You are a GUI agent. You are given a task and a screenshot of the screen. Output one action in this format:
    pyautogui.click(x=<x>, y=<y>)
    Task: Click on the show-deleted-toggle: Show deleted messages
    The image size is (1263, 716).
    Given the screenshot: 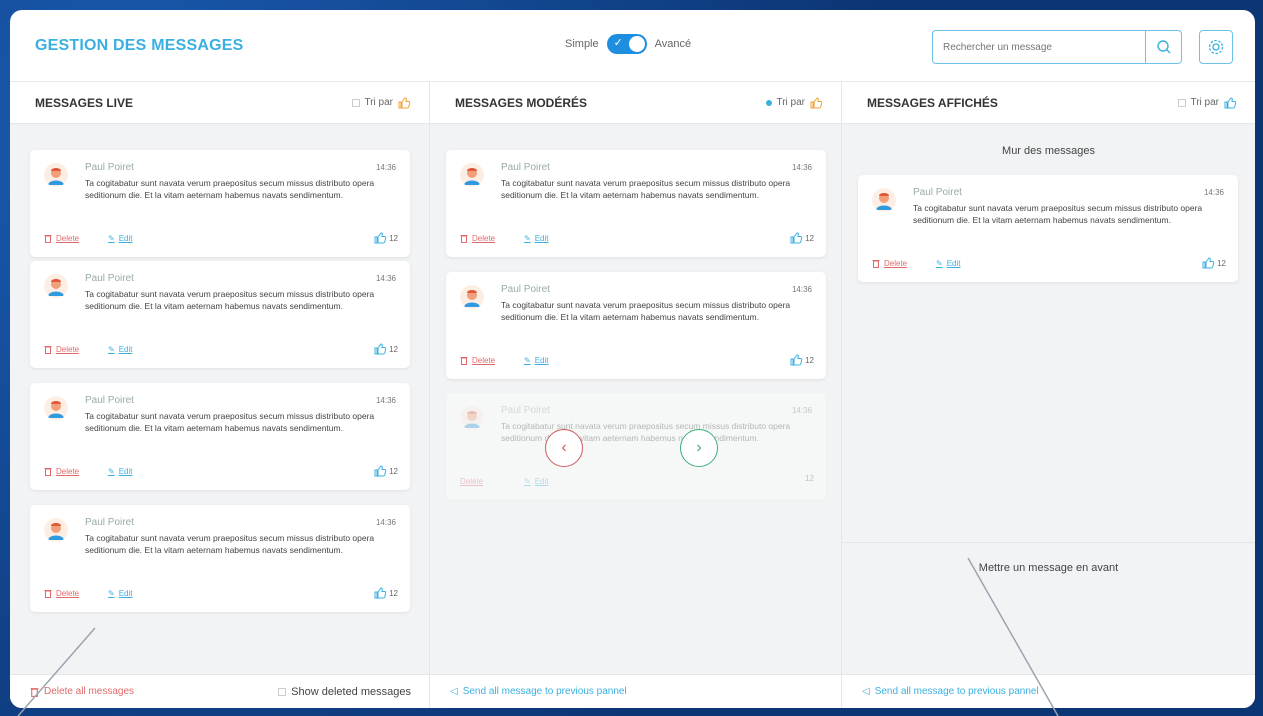 What is the action you would take?
    pyautogui.click(x=344, y=692)
    